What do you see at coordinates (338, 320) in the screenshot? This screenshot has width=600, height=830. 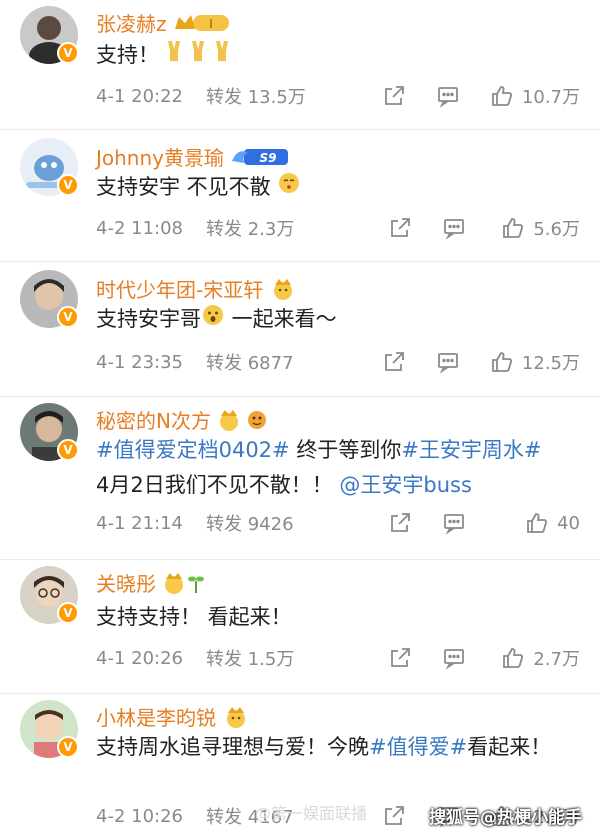 I see `comment-text-row: 支持安宇哥 一起来看～` at bounding box center [338, 320].